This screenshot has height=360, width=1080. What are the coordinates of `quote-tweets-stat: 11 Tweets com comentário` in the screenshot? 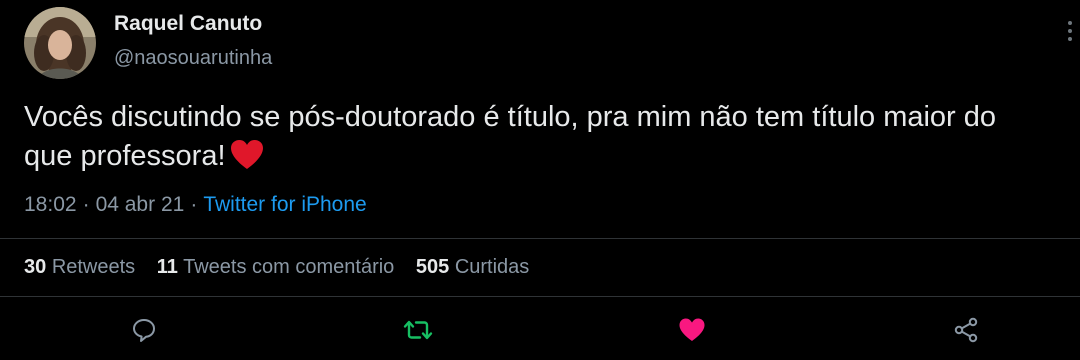 It's located at (276, 267).